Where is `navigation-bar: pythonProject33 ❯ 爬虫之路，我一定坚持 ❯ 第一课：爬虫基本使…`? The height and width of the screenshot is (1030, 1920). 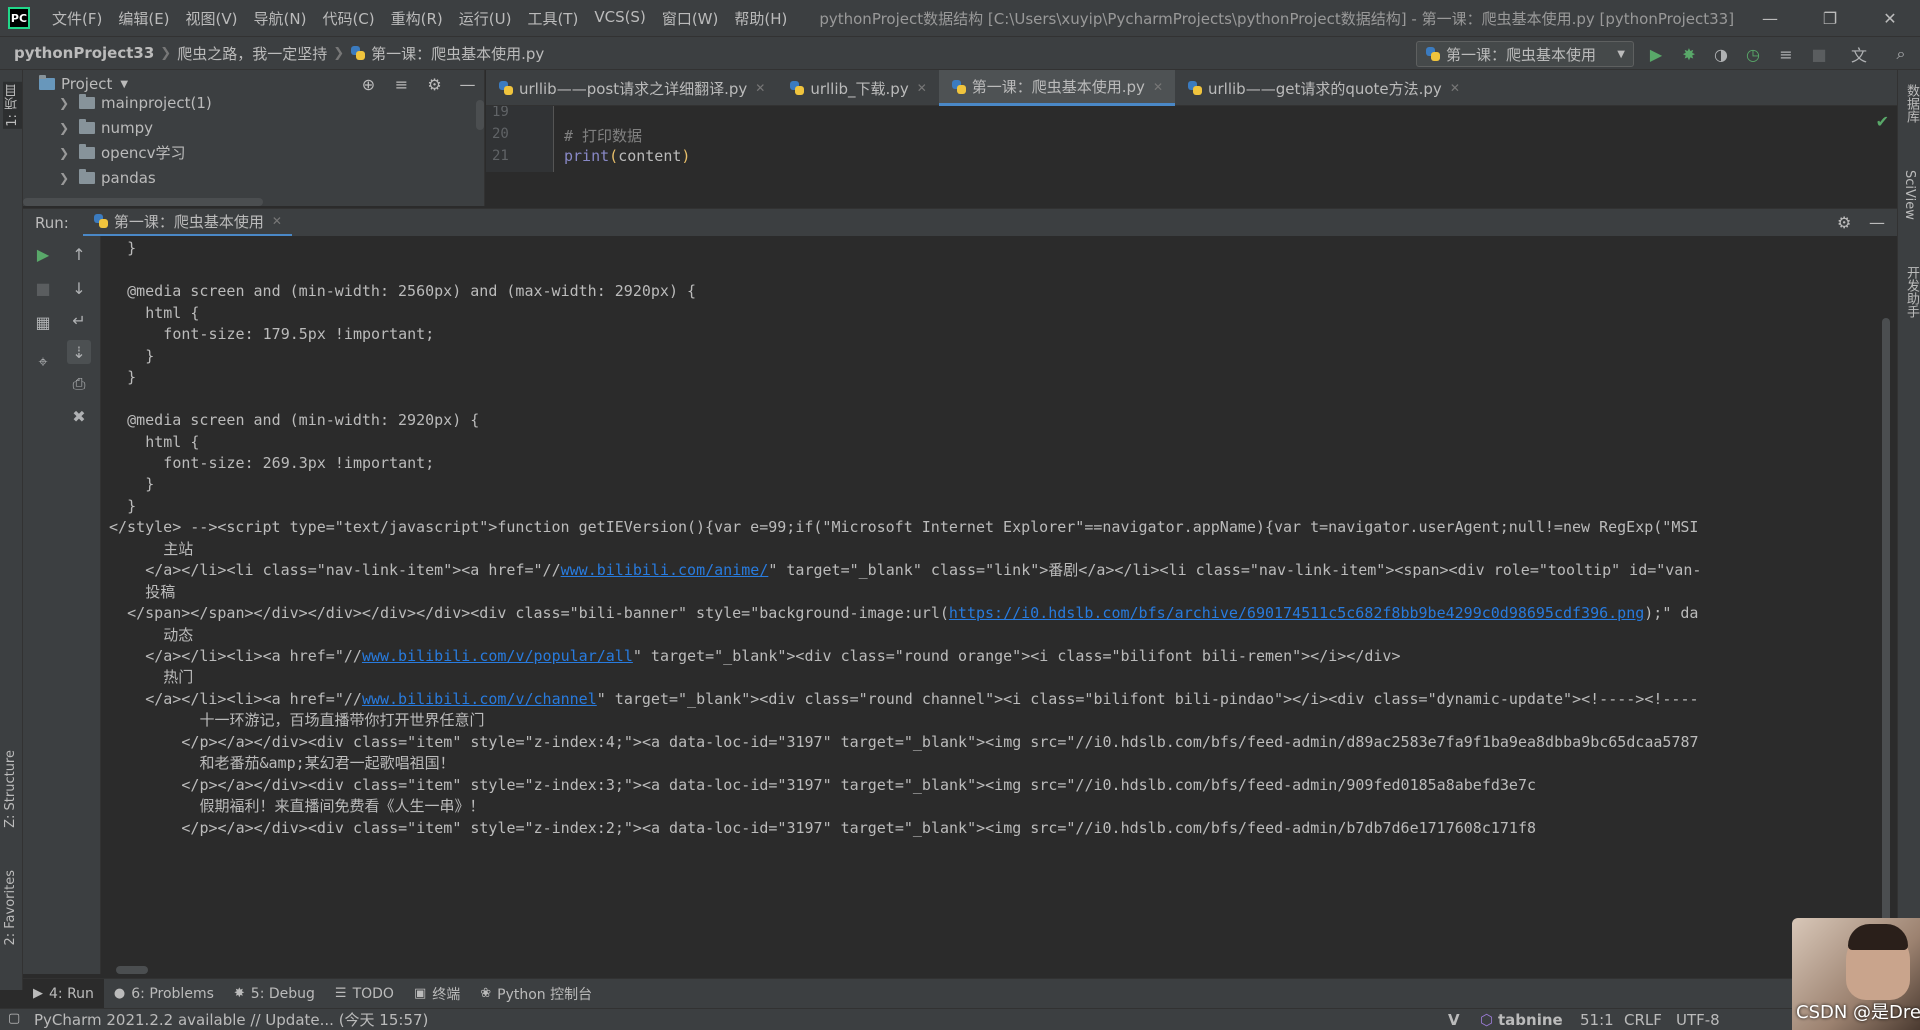
navigation-bar: pythonProject33 ❯ 爬虫之路，我一定坚持 ❯ 第一课：爬虫基本使… is located at coordinates (960, 53).